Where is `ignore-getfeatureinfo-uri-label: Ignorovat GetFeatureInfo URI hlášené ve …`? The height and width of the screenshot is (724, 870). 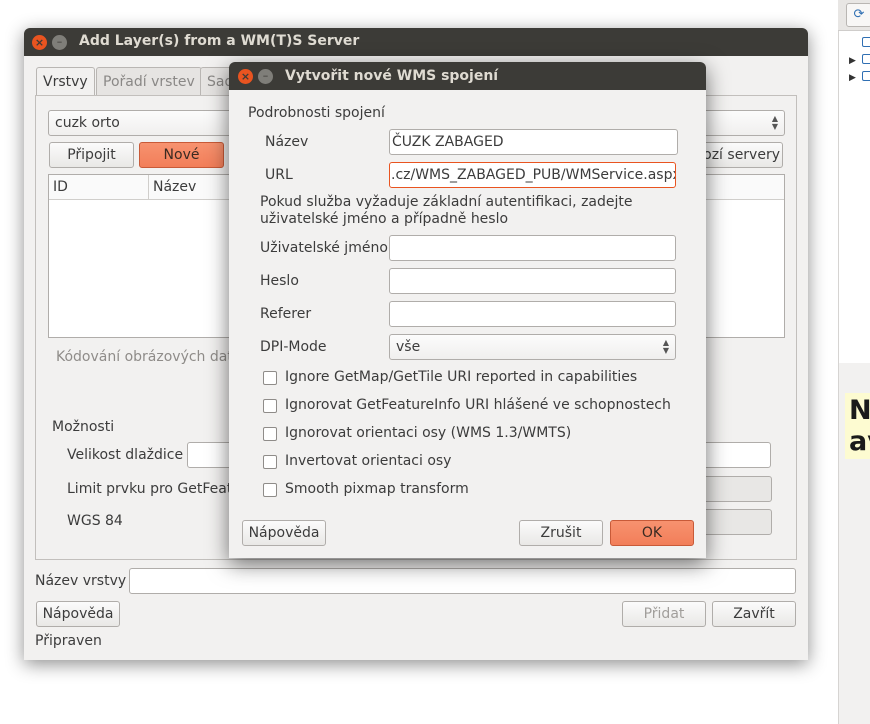
ignore-getfeatureinfo-uri-label: Ignorovat GetFeatureInfo URI hlášené ve … is located at coordinates (478, 405).